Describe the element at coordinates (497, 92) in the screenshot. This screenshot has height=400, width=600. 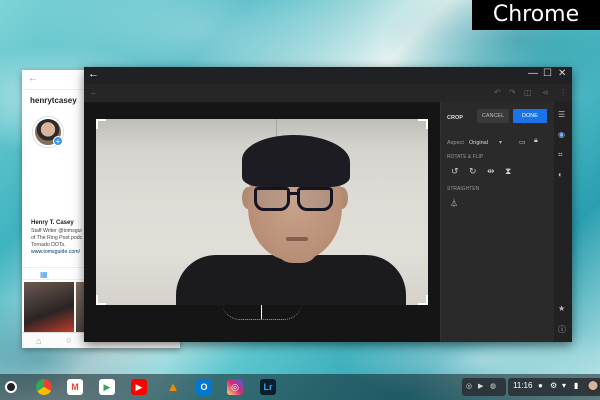
I see `undo-icon: ↶` at that location.